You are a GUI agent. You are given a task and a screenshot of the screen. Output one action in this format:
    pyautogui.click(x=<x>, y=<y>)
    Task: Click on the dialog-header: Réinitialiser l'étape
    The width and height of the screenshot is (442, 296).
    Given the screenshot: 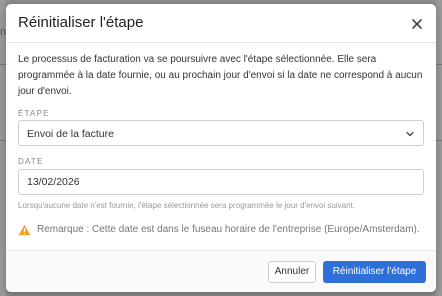 What is the action you would take?
    pyautogui.click(x=221, y=23)
    